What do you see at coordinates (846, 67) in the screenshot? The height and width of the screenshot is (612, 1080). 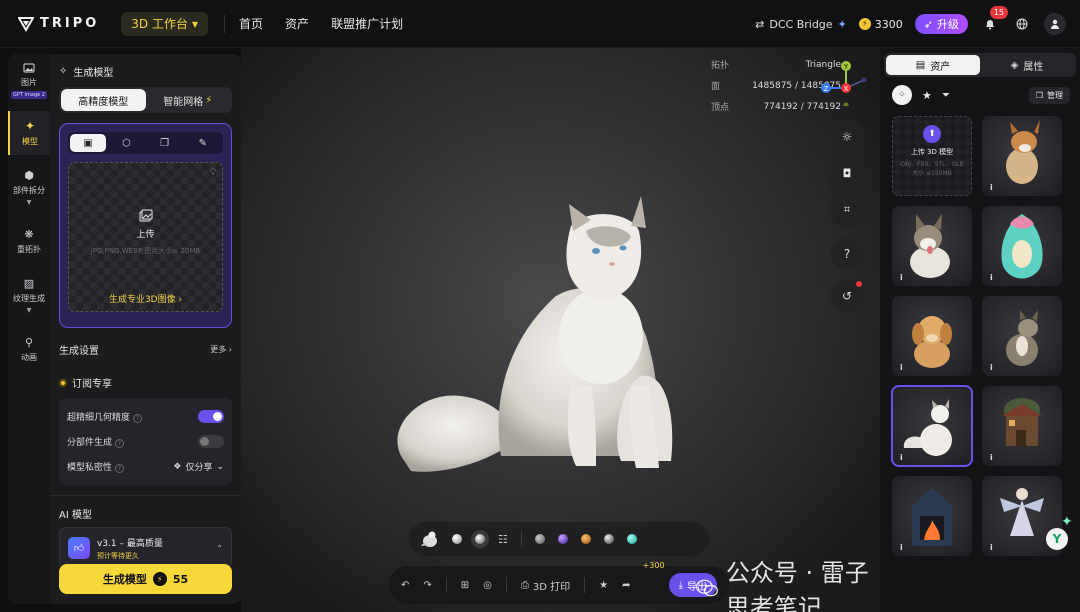 I see `gizmo-y-label: Y` at bounding box center [846, 67].